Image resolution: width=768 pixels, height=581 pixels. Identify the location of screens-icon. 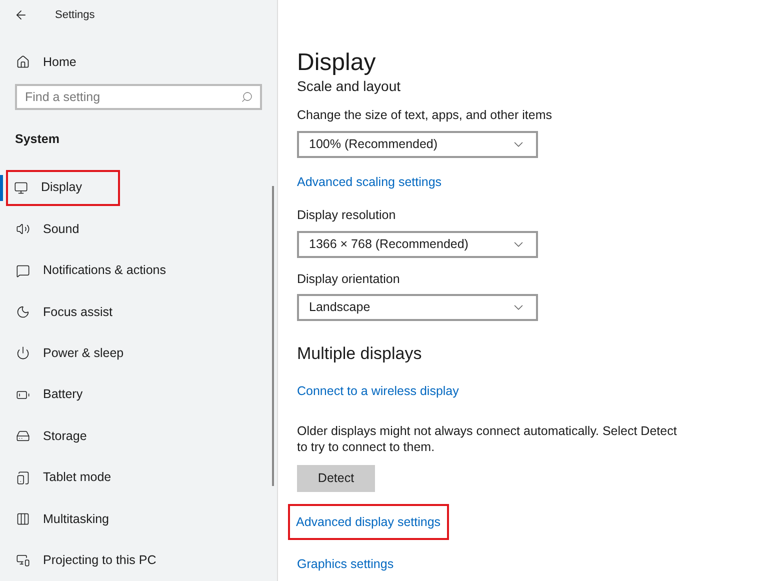
(23, 560).